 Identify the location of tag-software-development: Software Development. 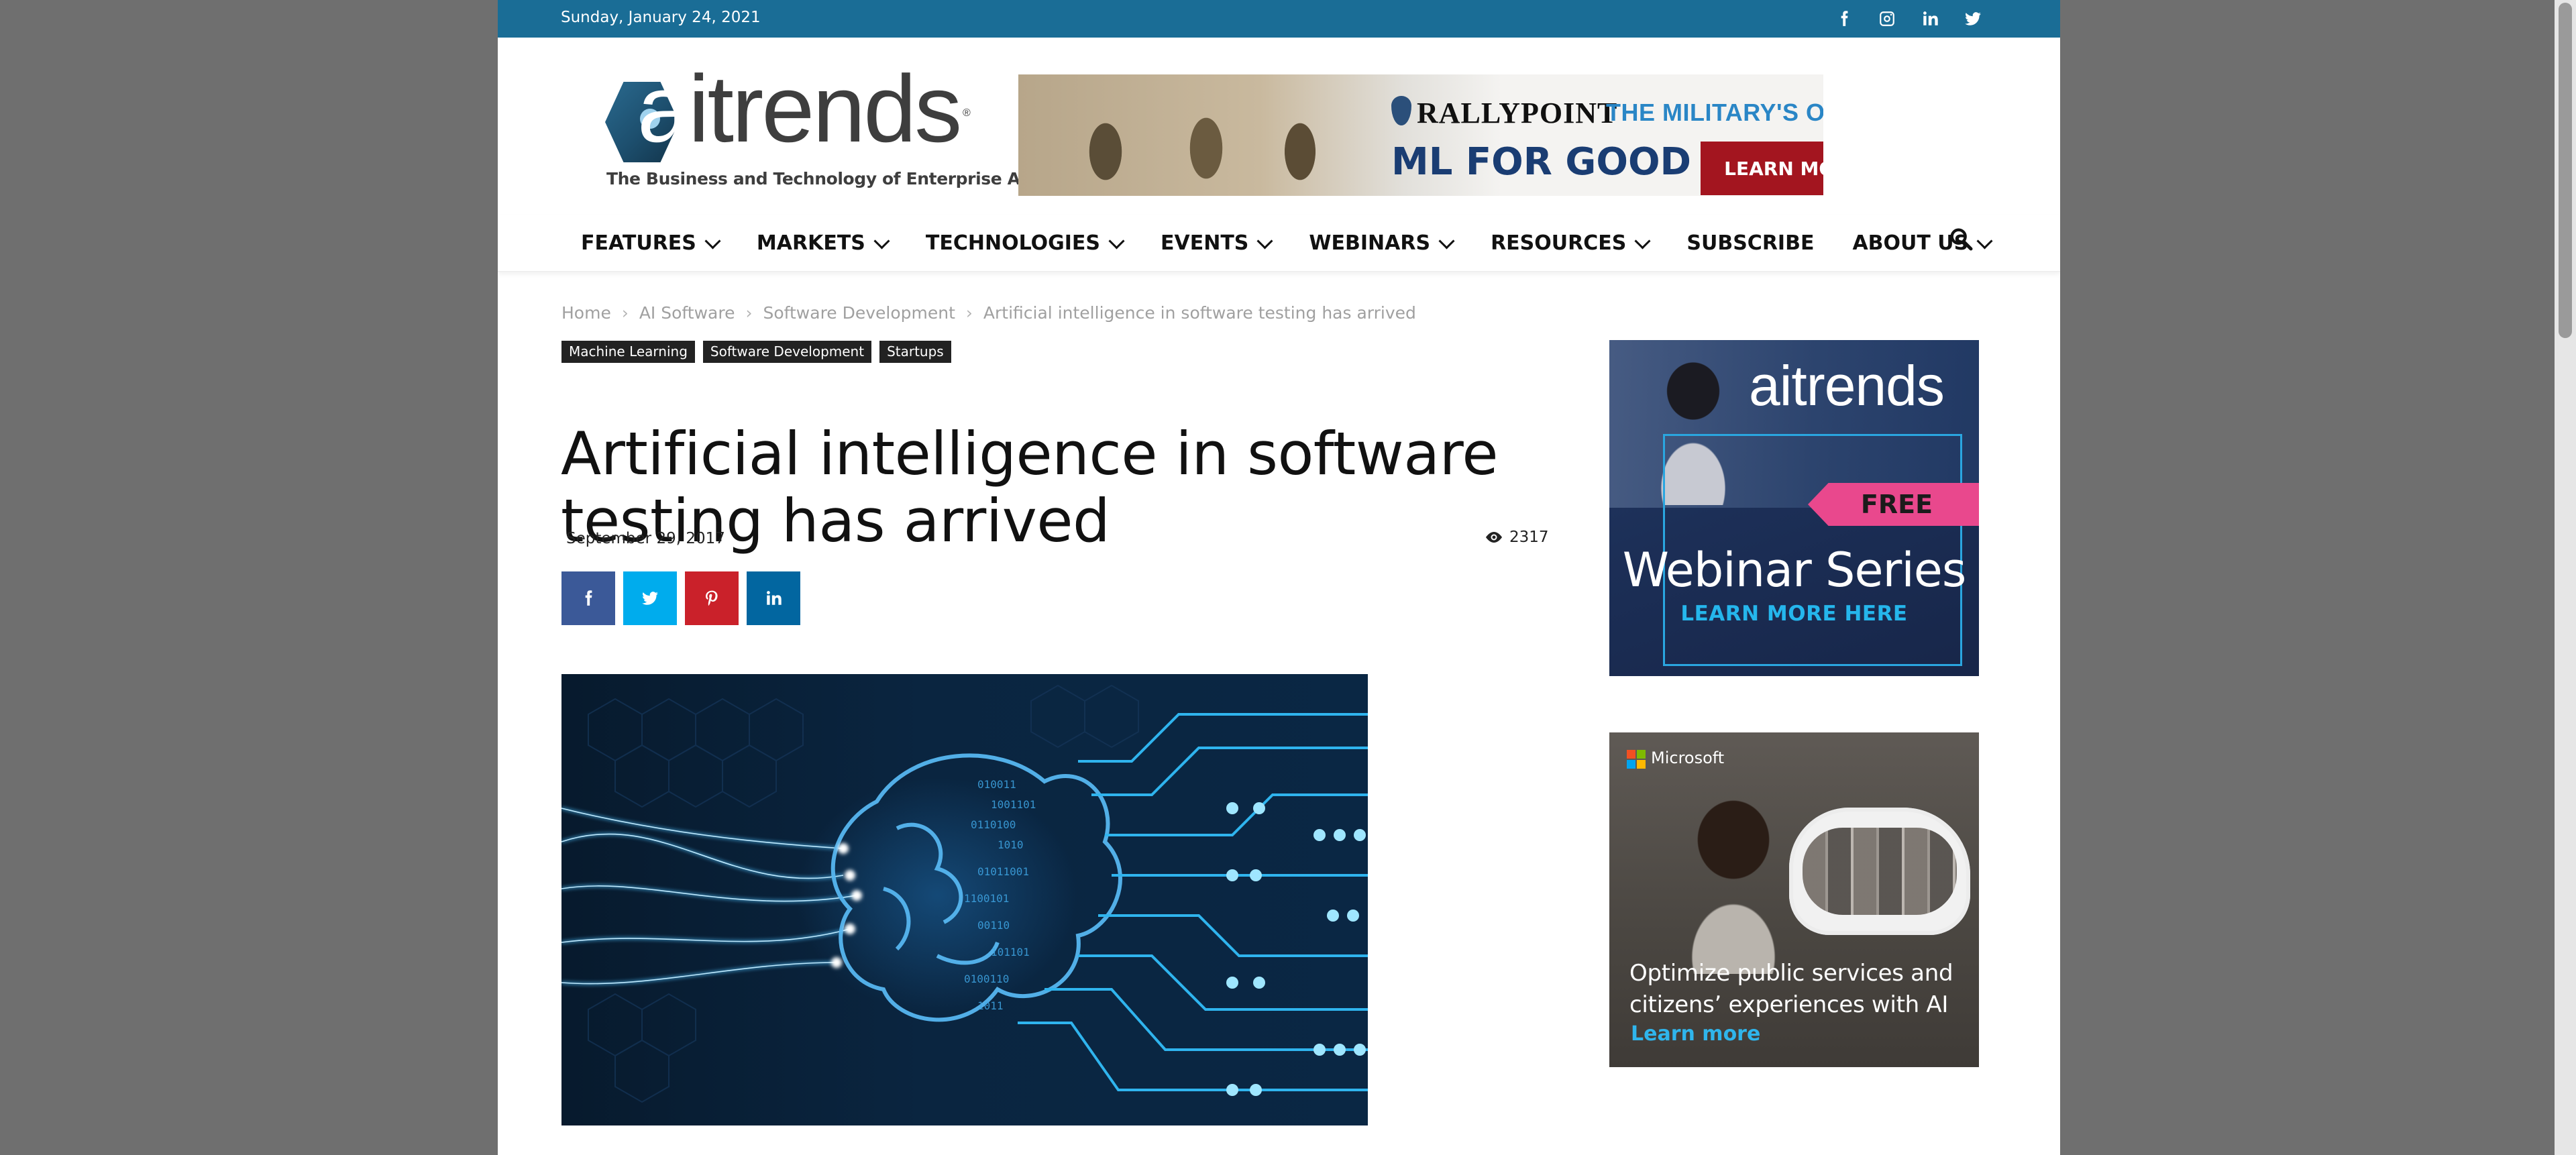
(787, 352).